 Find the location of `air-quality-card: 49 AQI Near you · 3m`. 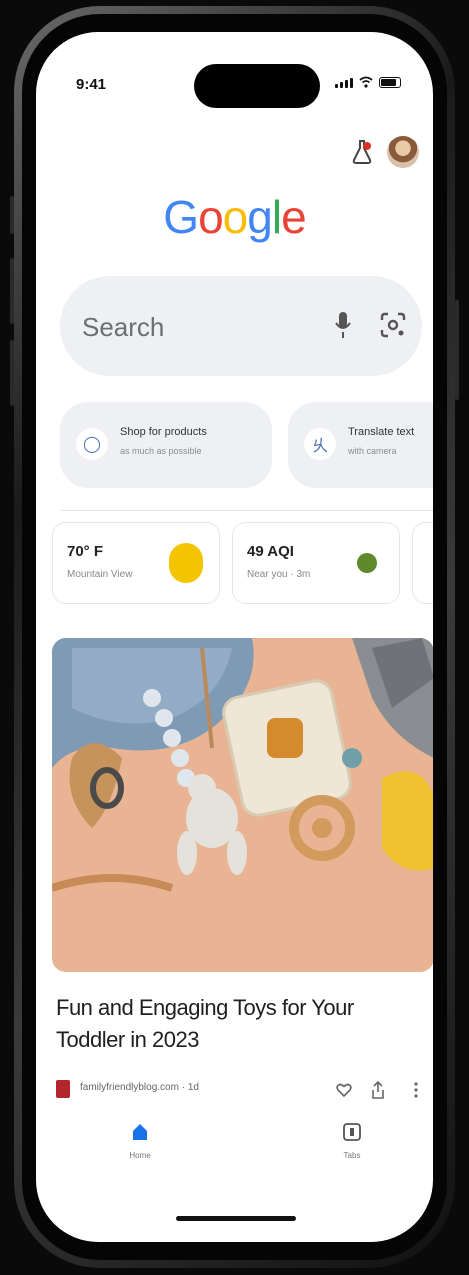

air-quality-card: 49 AQI Near you · 3m is located at coordinates (316, 563).